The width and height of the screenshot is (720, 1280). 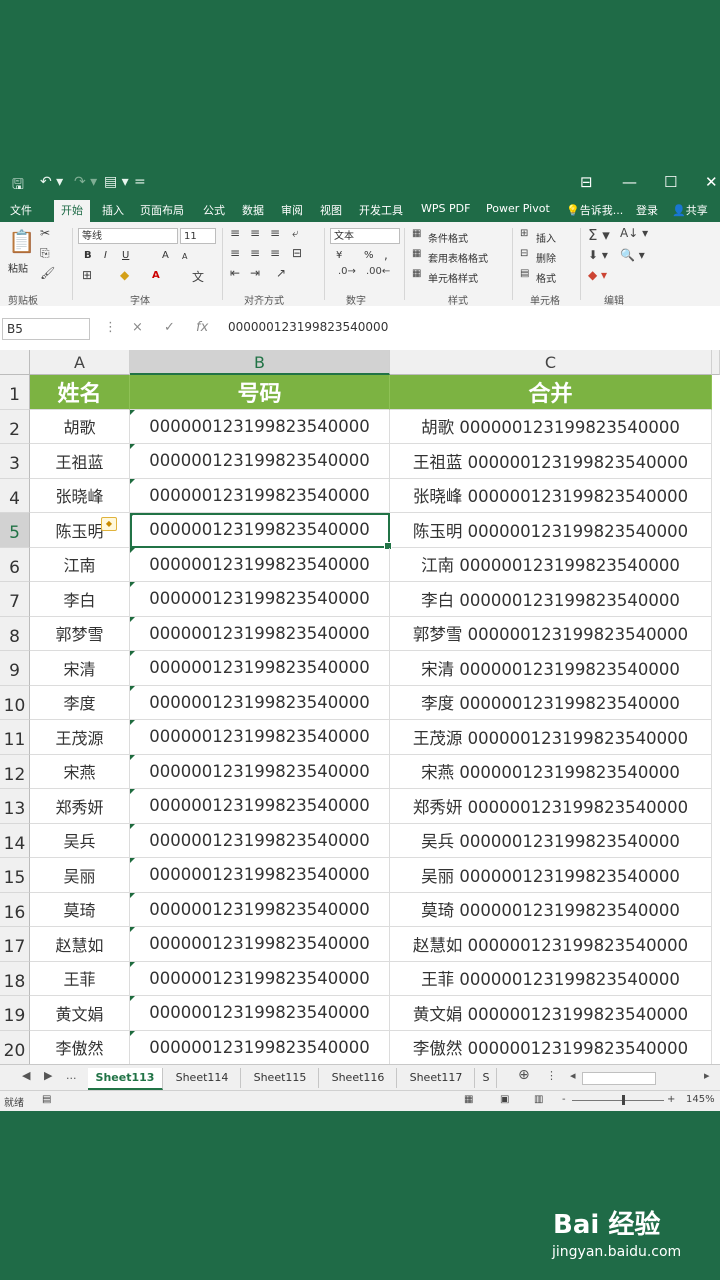 I want to click on table-cell: 张晓峰 000000123199823540000, so click(x=551, y=495).